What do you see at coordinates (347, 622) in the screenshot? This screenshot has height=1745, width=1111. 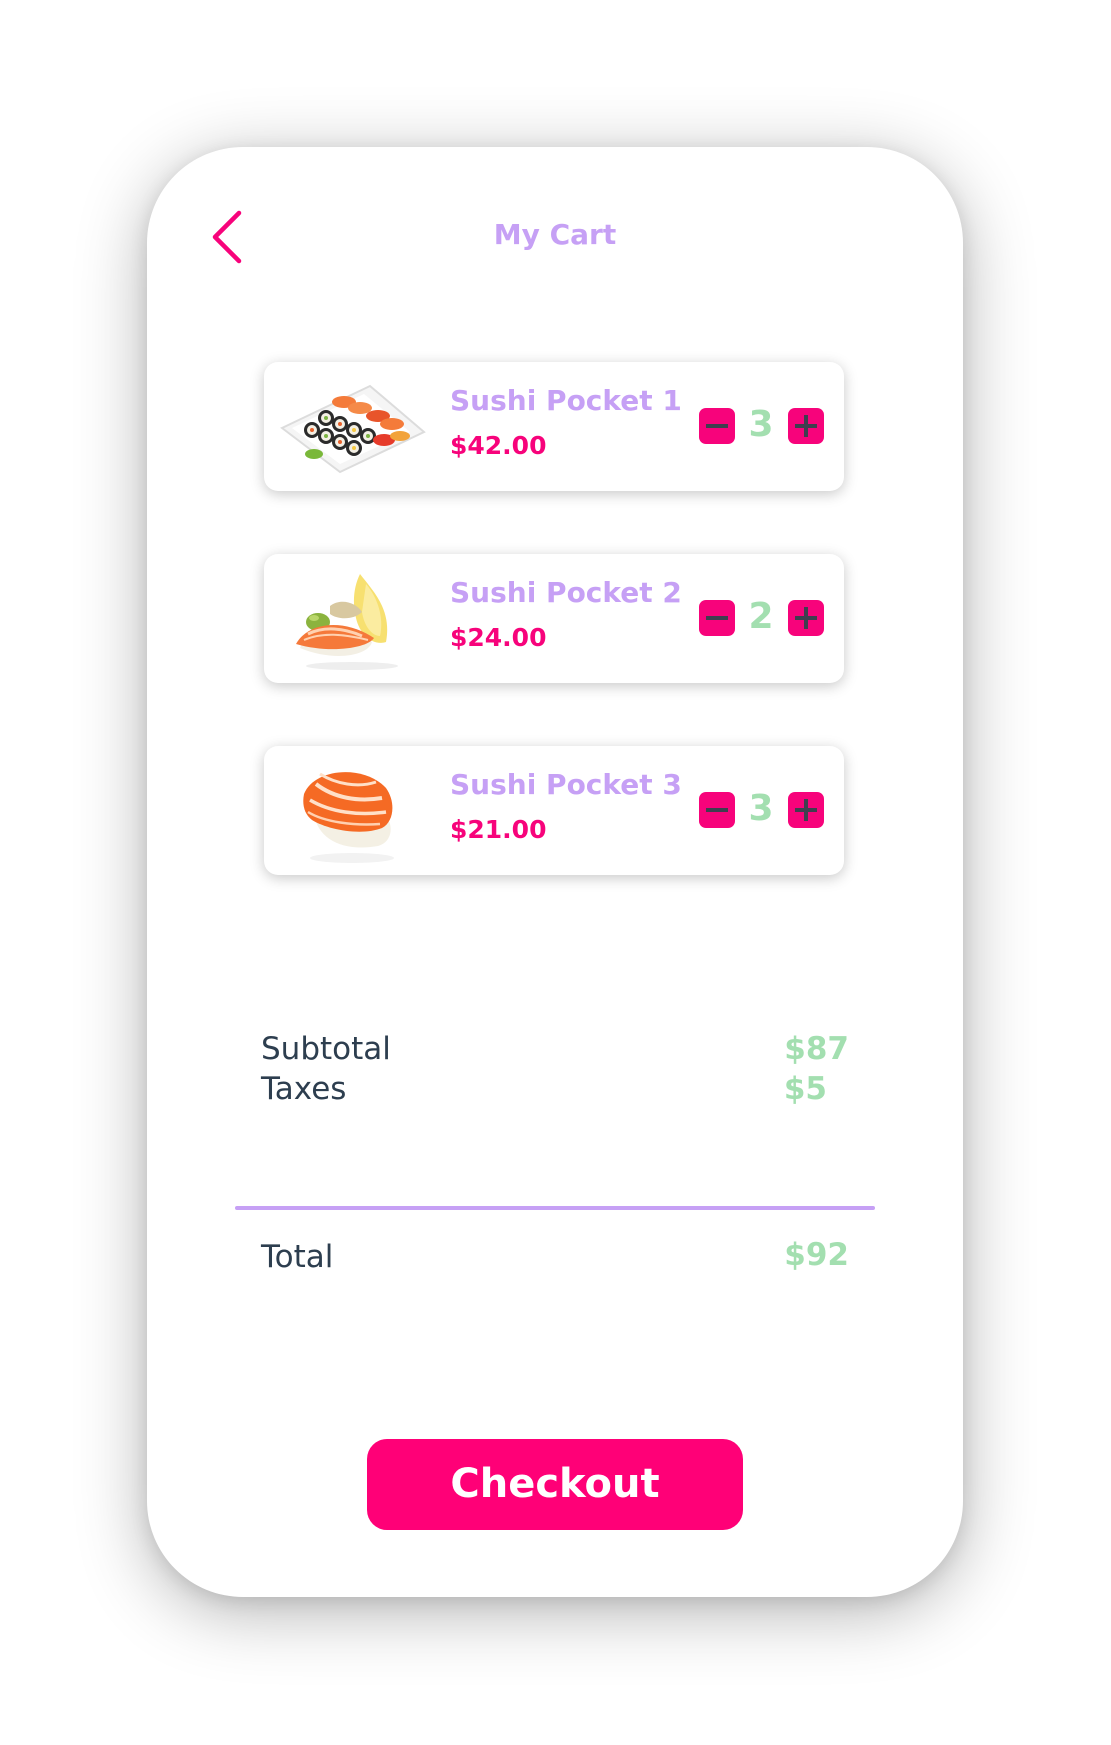 I see `salmon-nigiri-lemon-image` at bounding box center [347, 622].